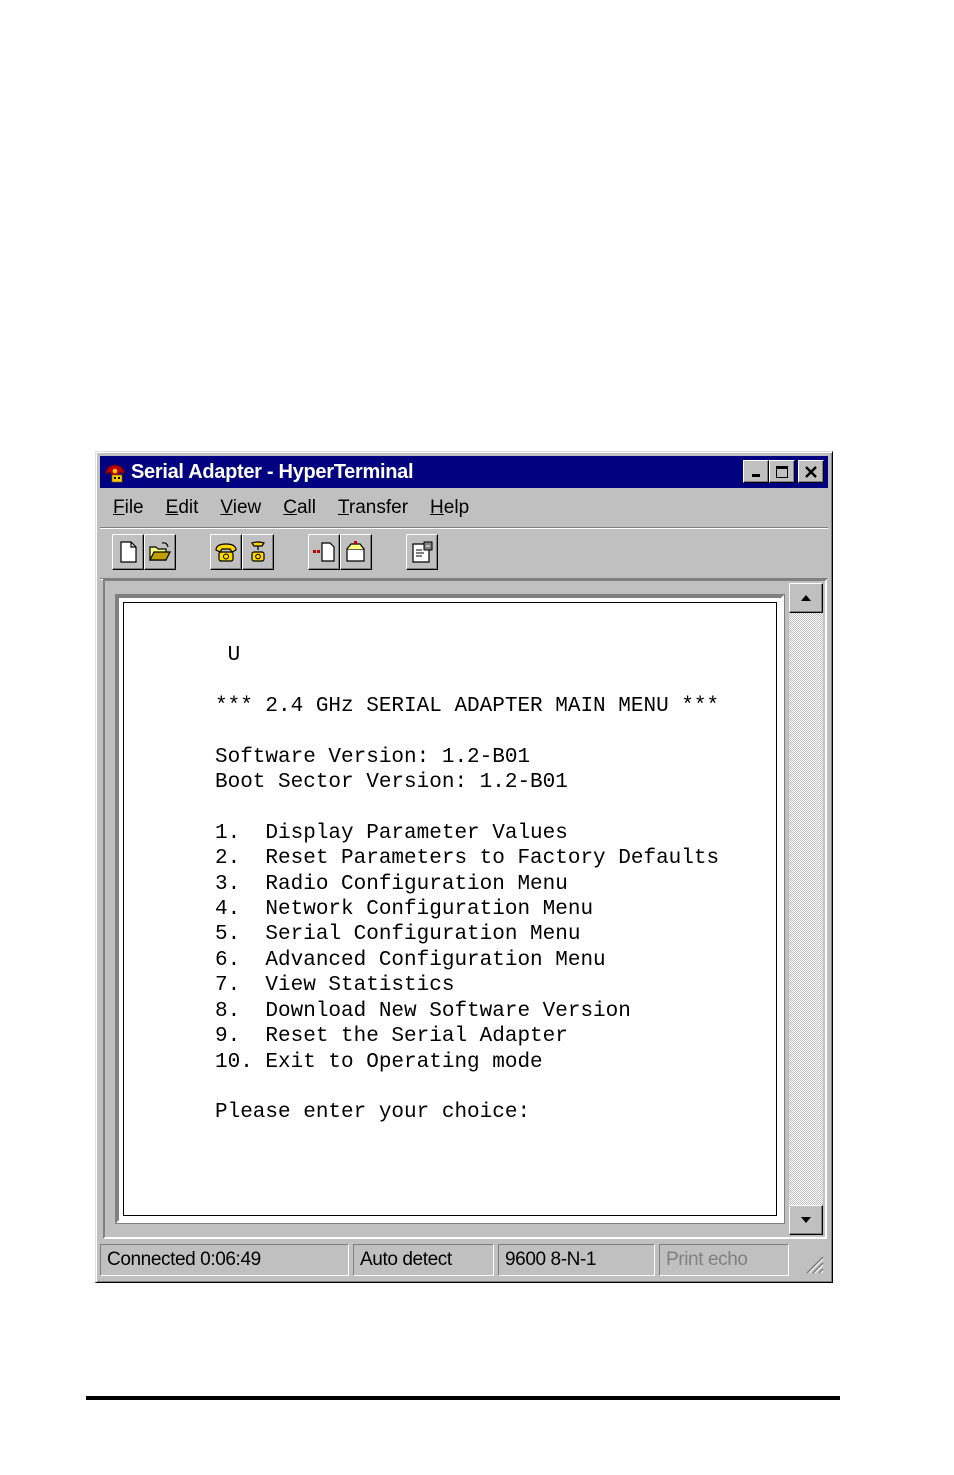 The height and width of the screenshot is (1475, 954). What do you see at coordinates (464, 528) in the screenshot?
I see `menu-separator` at bounding box center [464, 528].